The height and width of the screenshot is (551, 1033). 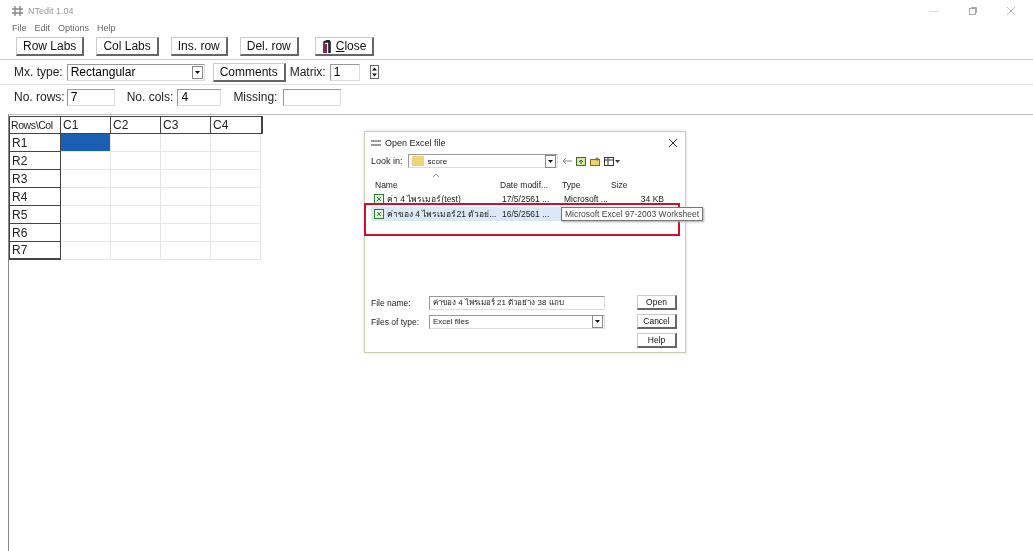 I want to click on file-name-field: ค่าของ 4 ไพรเมอร์ 21 ตัวอย่าง 38 แถบ, so click(x=517, y=302).